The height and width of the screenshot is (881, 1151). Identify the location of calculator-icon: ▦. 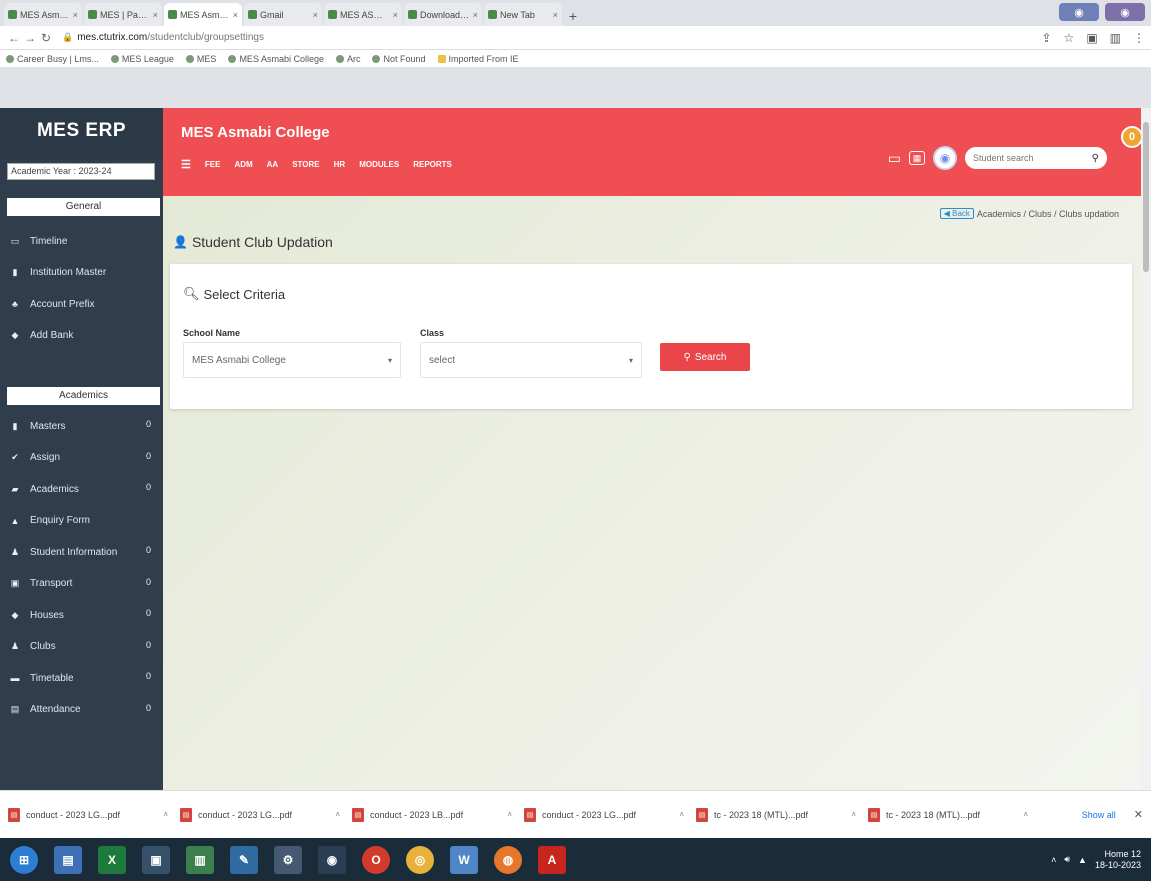
(917, 158).